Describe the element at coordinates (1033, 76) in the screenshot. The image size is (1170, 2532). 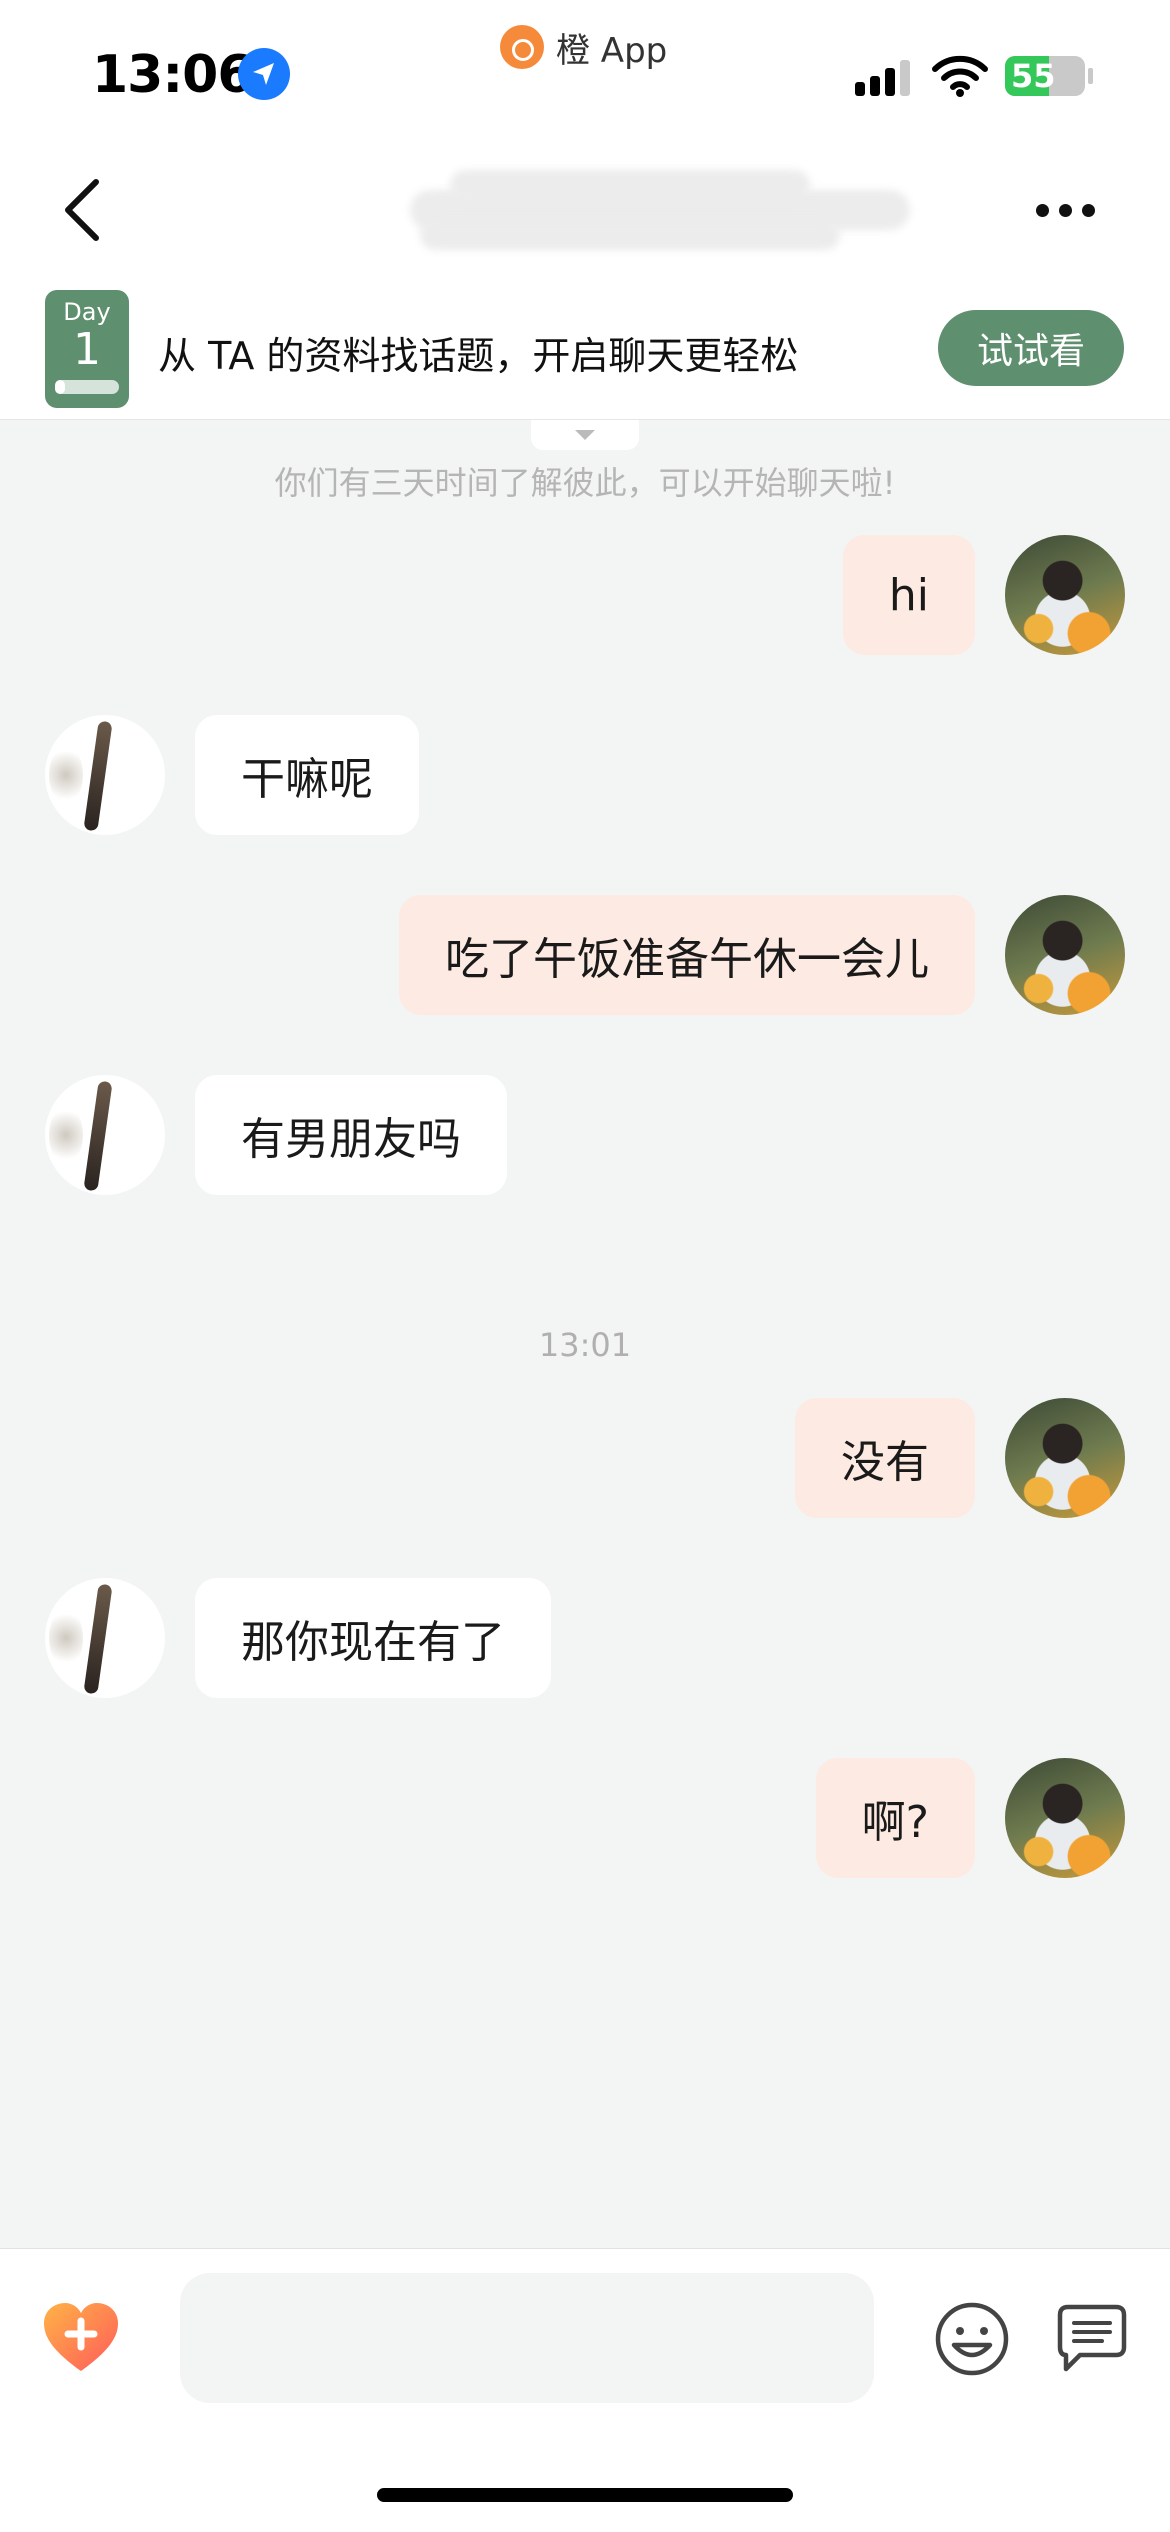
I see `battery-level: 55` at that location.